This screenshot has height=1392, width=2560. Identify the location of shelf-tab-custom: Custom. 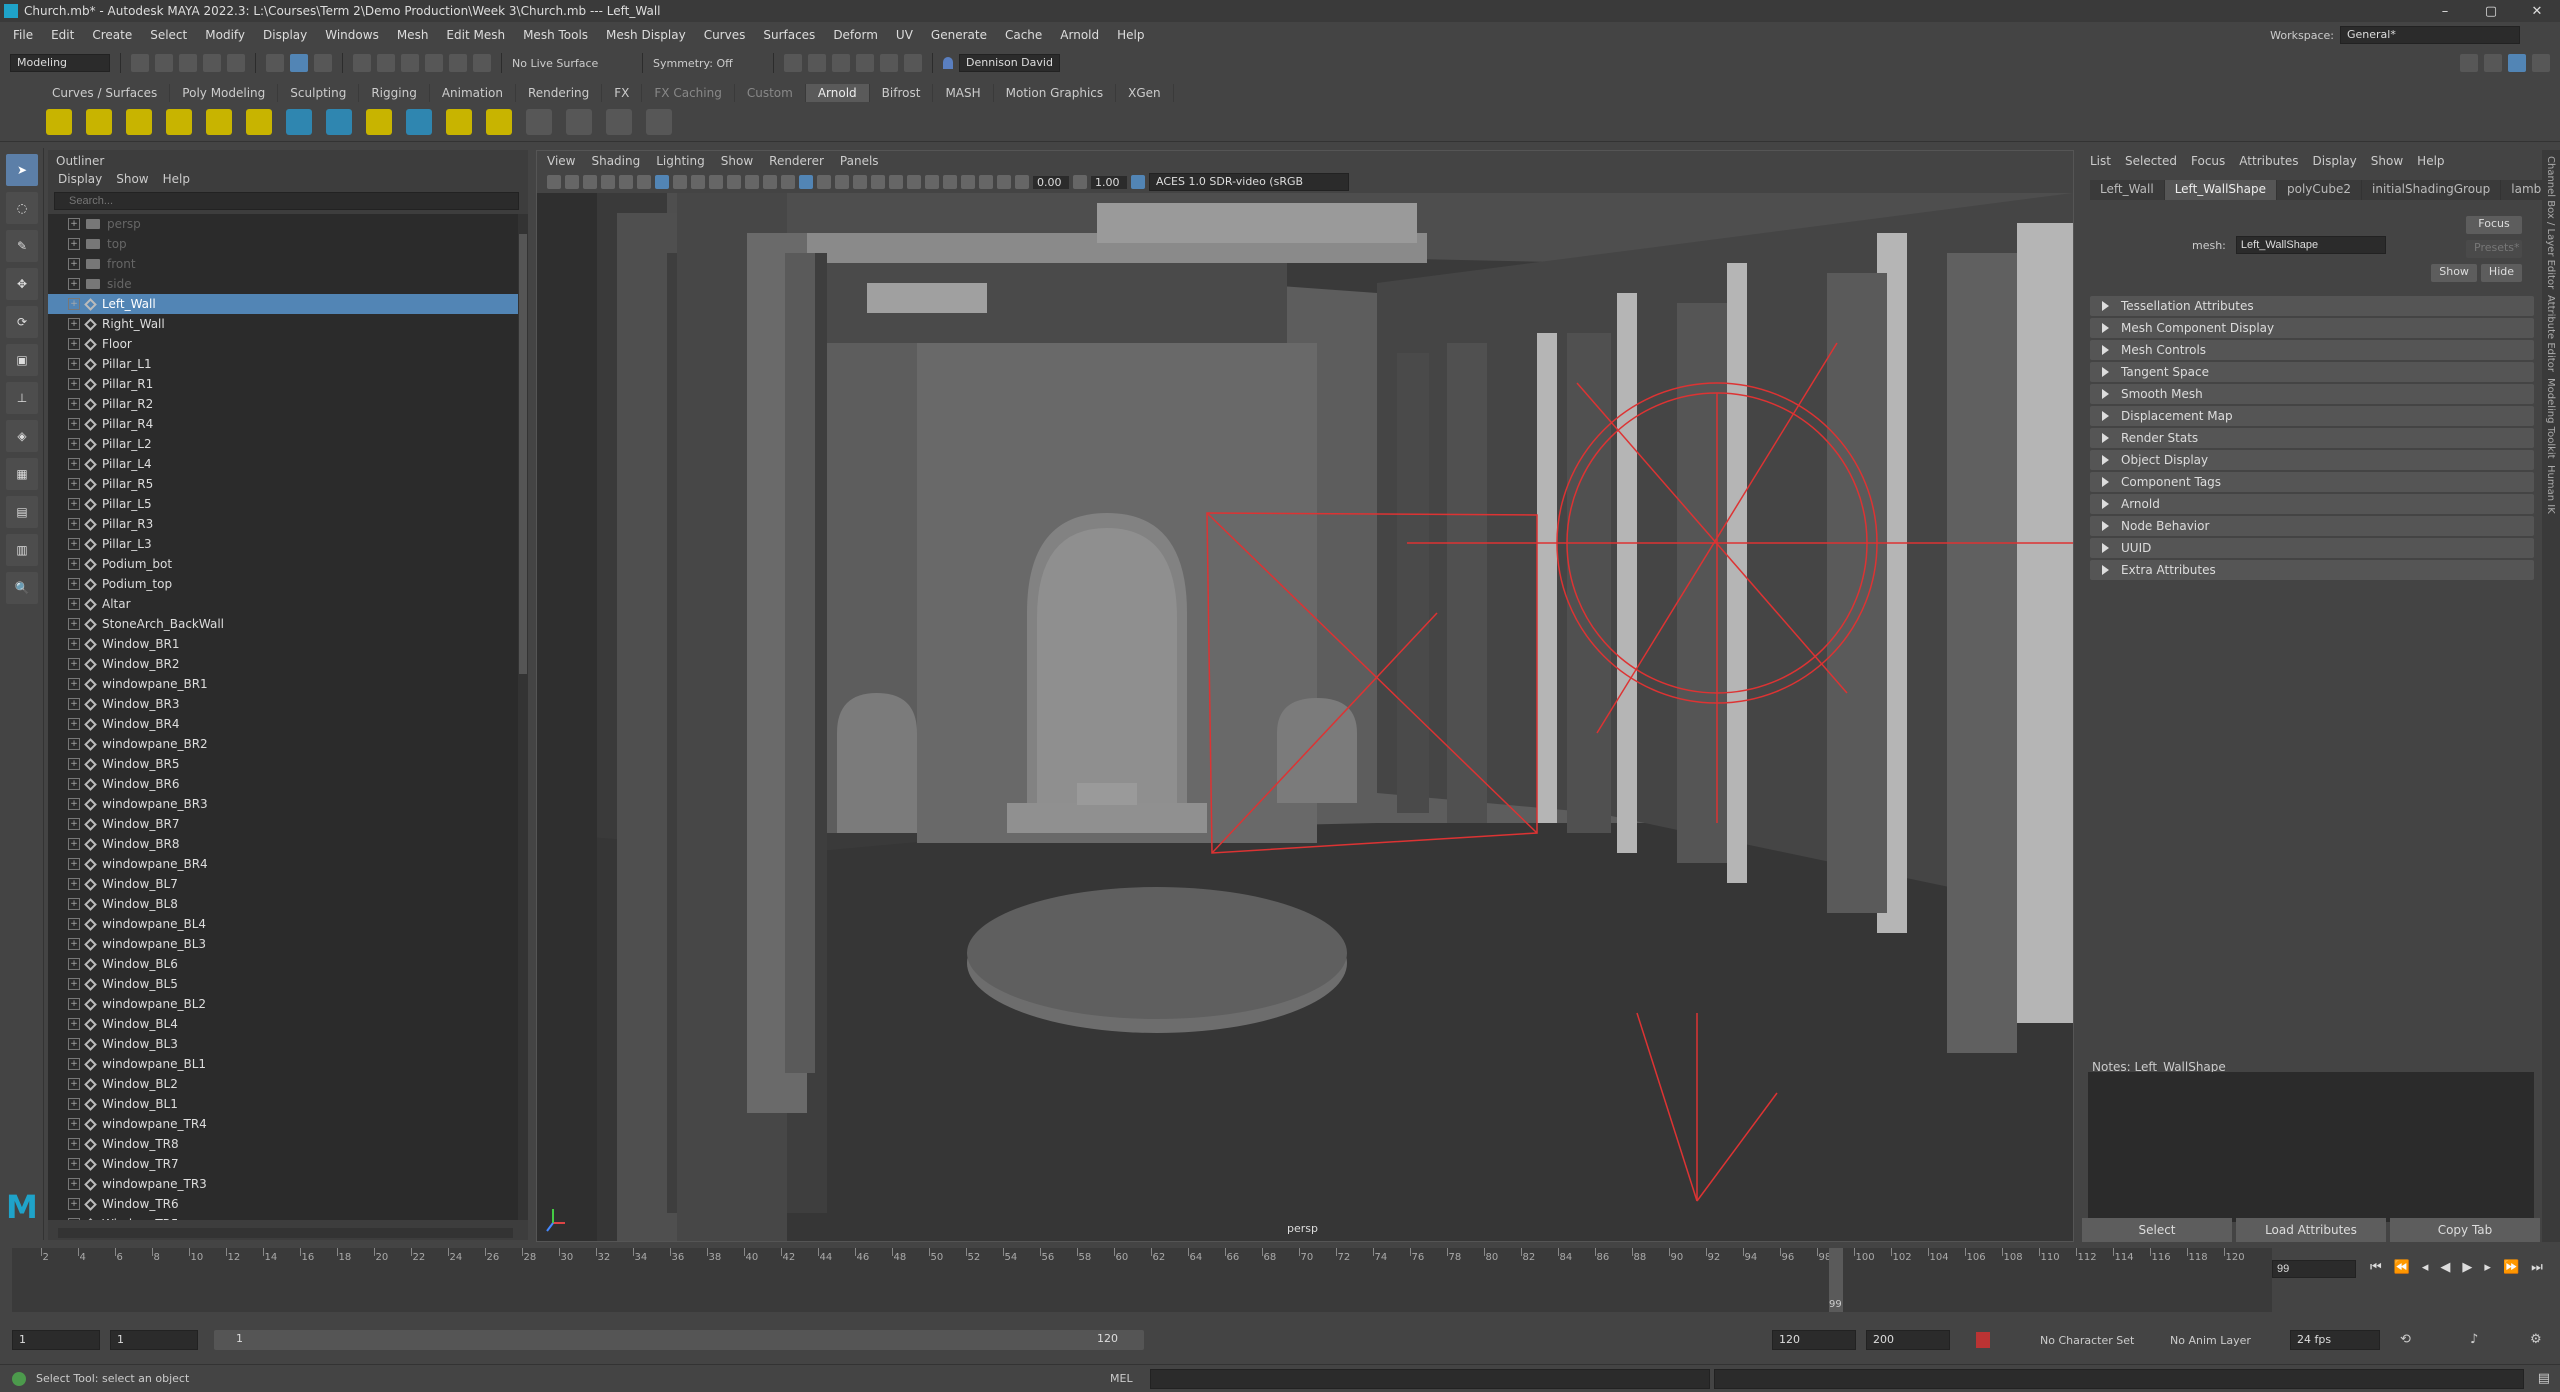
(770, 93).